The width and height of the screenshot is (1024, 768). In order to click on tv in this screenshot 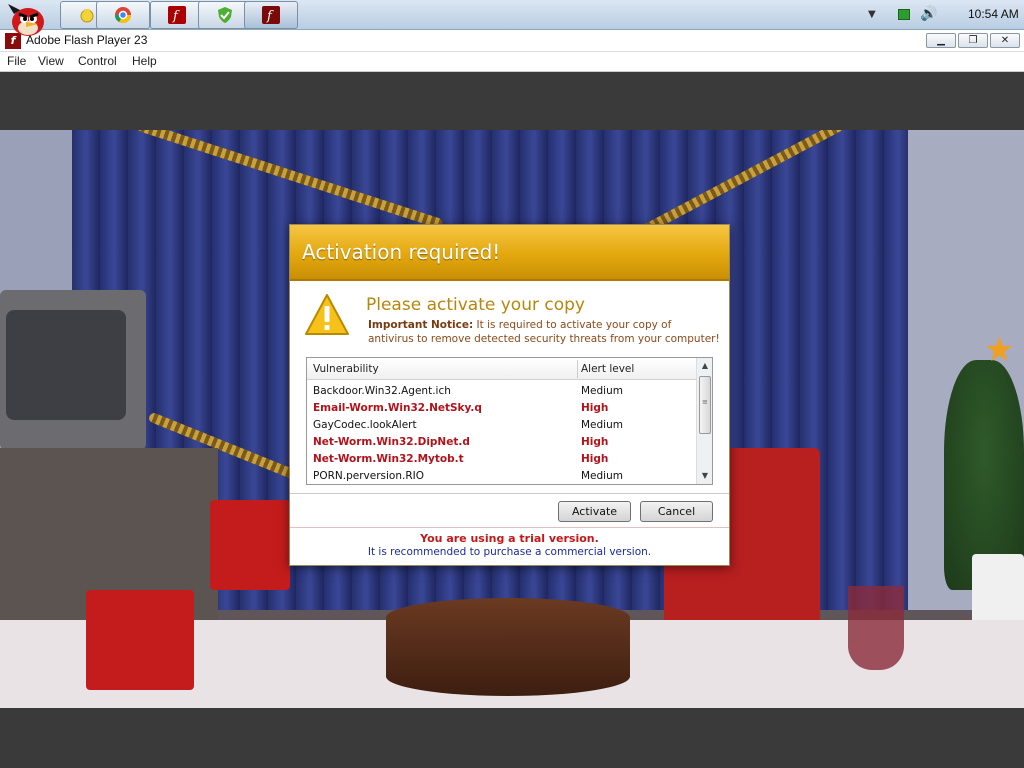, I will do `click(73, 370)`.